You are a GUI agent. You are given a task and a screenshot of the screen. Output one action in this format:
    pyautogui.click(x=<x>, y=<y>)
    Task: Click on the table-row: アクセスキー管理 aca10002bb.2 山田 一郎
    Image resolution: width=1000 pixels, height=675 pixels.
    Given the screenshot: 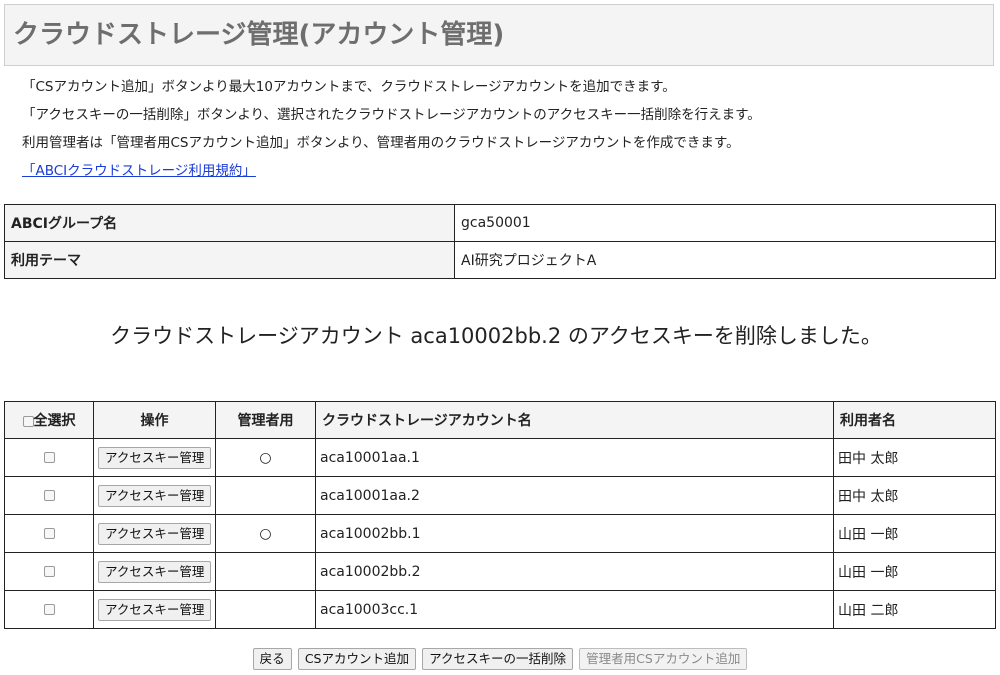 What is the action you would take?
    pyautogui.click(x=500, y=571)
    